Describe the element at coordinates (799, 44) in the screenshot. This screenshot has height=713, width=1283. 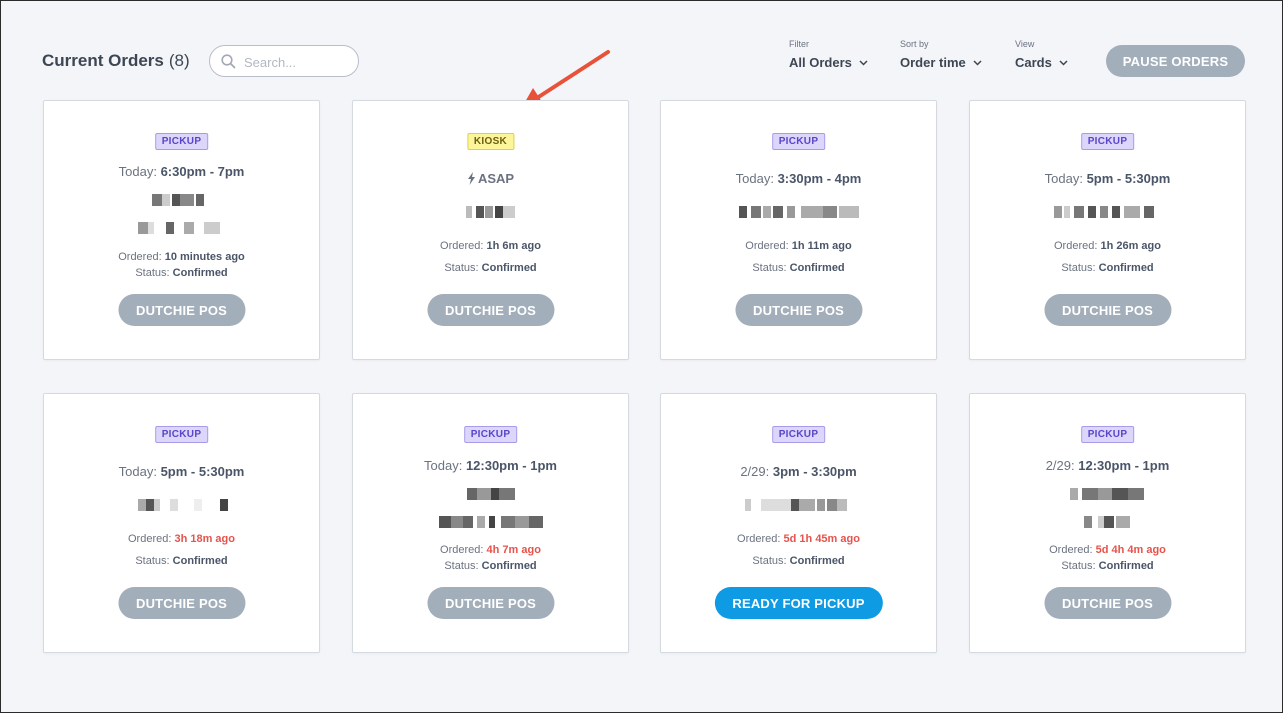
I see `filter-label: Filter` at that location.